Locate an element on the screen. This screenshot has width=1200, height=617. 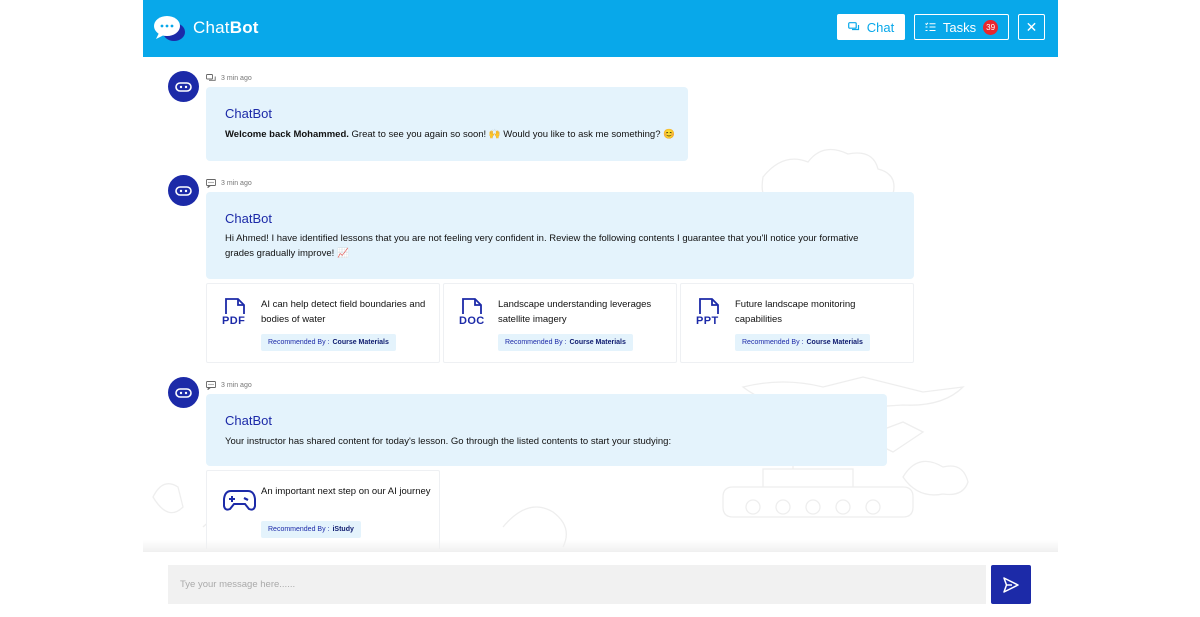
send-icon is located at coordinates (1011, 584).